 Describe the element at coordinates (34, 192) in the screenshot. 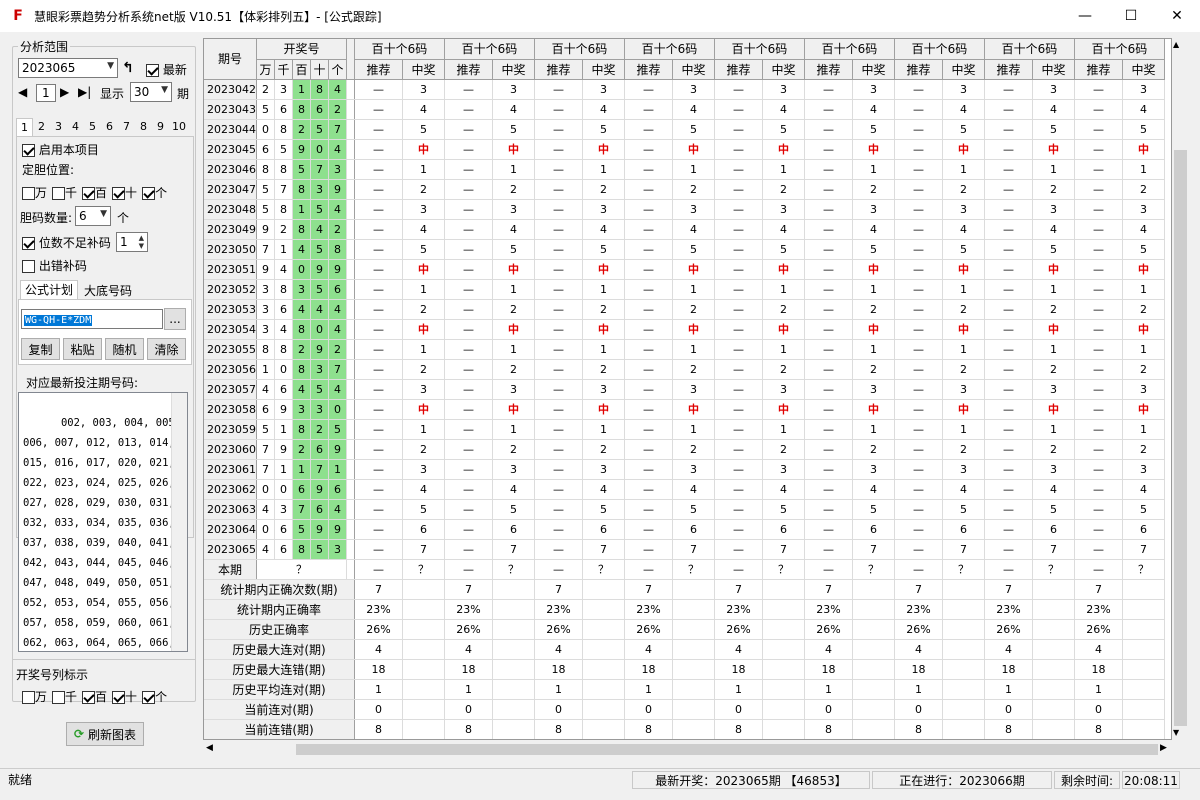

I see `position-checkbox-1: 万` at that location.